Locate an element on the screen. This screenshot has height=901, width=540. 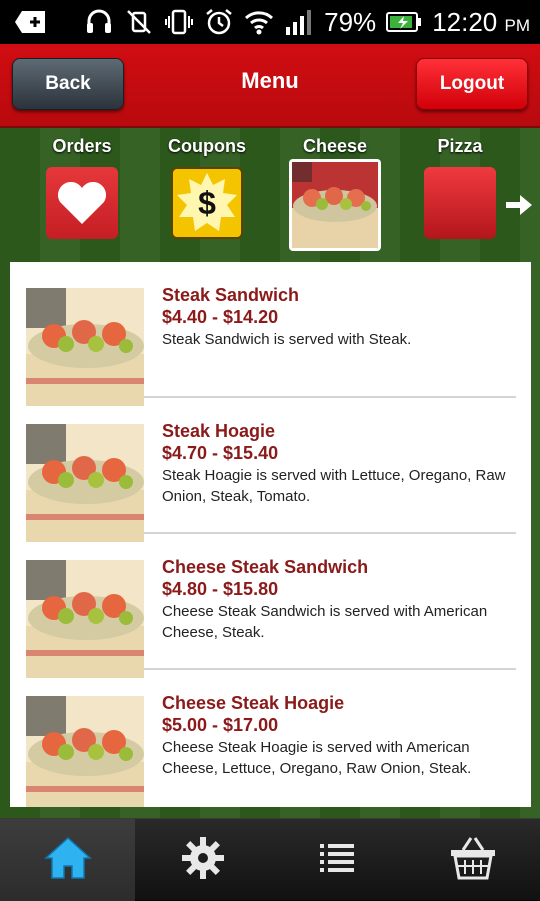
item-name: Cheese Steak Sandwich is located at coordinates (265, 567).